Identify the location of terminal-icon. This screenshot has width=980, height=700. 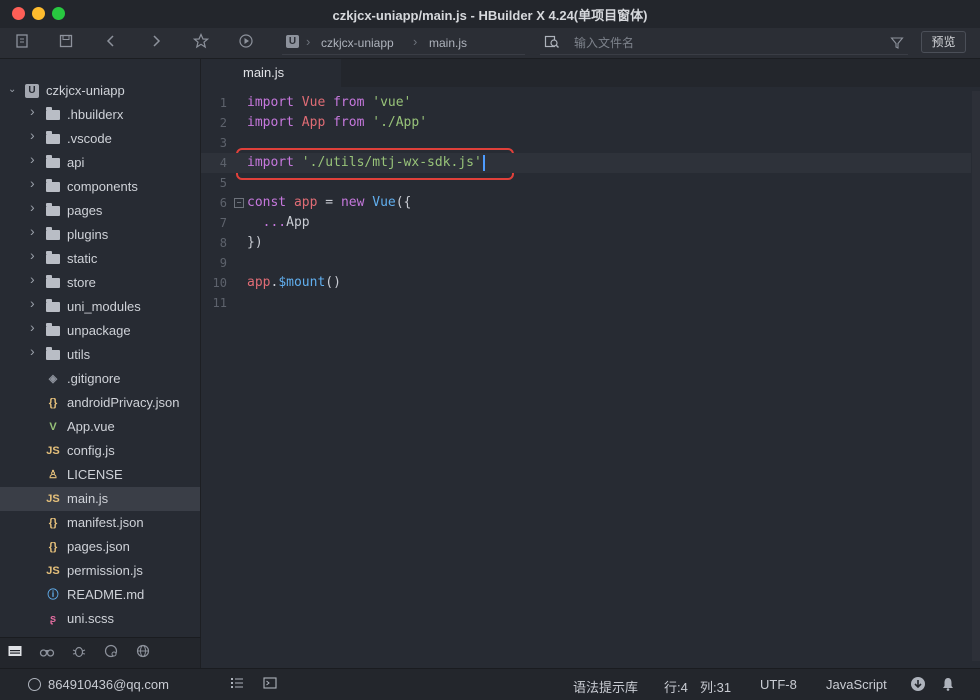
(270, 684).